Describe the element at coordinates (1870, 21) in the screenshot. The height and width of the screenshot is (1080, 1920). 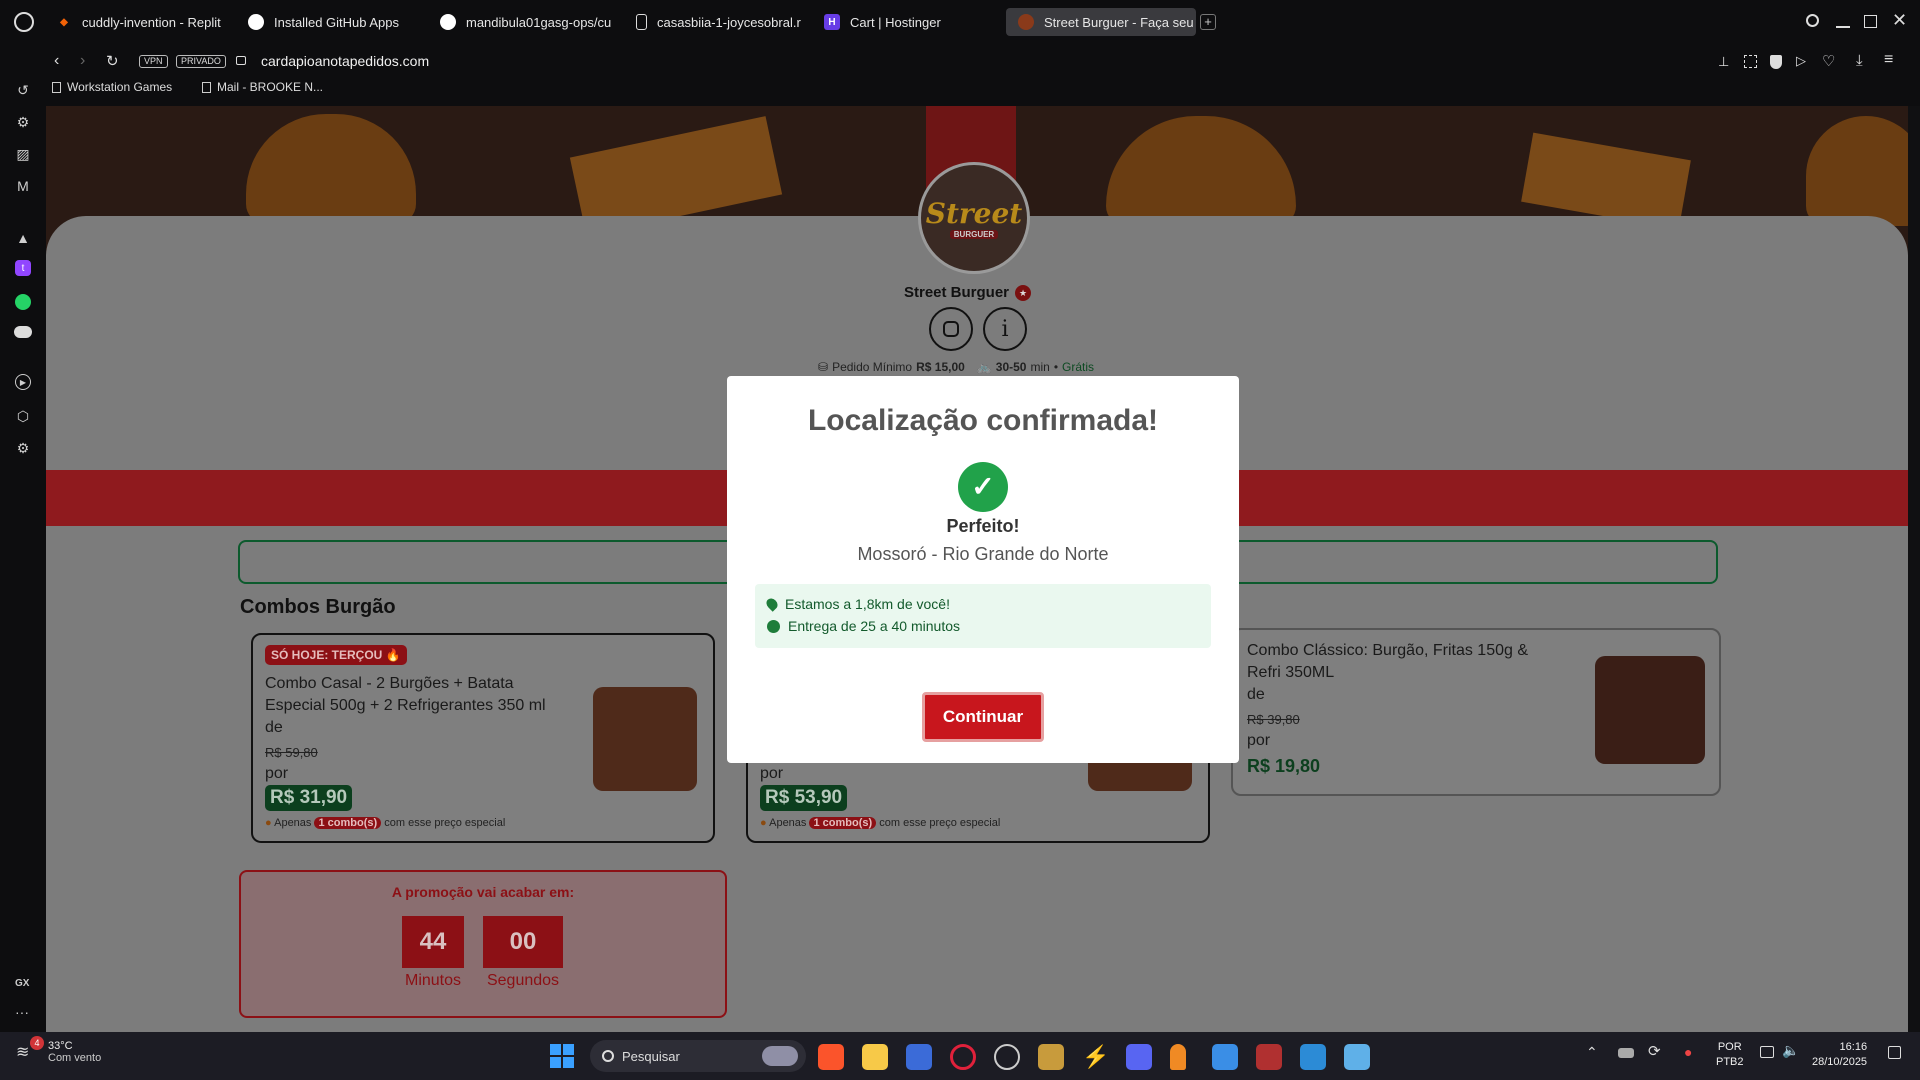
I see `restore-icon` at that location.